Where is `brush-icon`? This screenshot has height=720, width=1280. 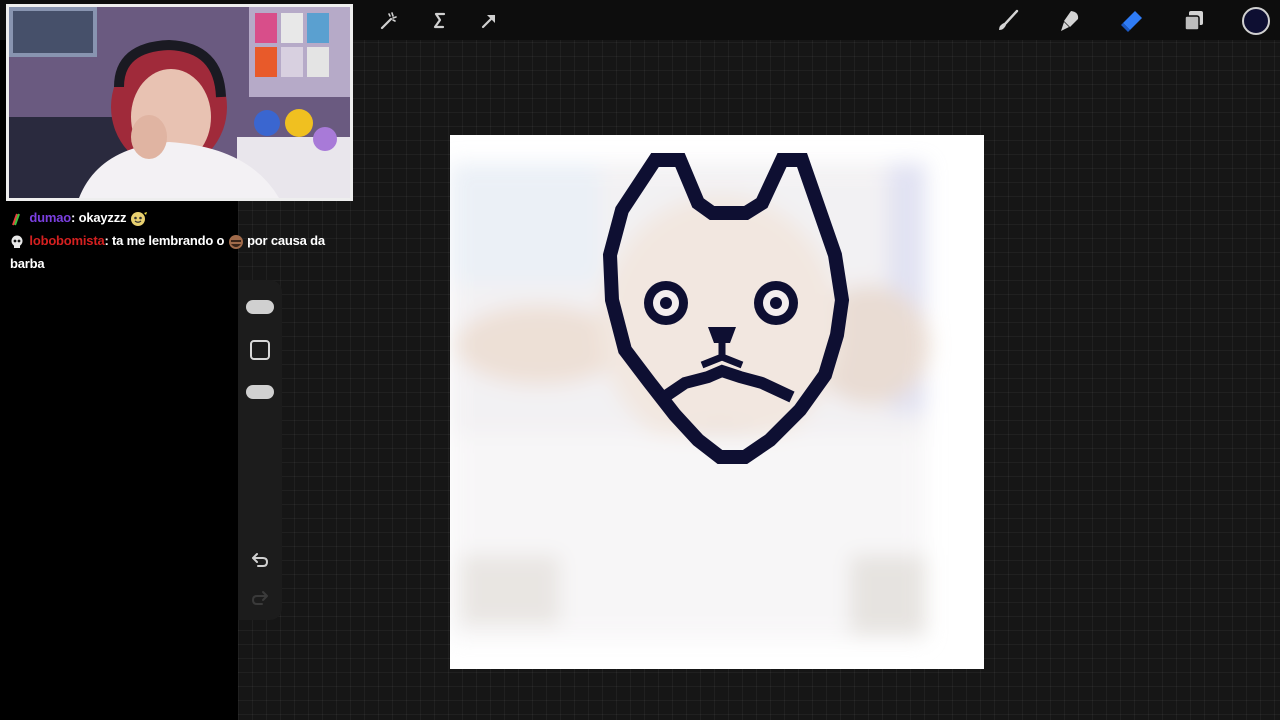
brush-icon is located at coordinates (1008, 21).